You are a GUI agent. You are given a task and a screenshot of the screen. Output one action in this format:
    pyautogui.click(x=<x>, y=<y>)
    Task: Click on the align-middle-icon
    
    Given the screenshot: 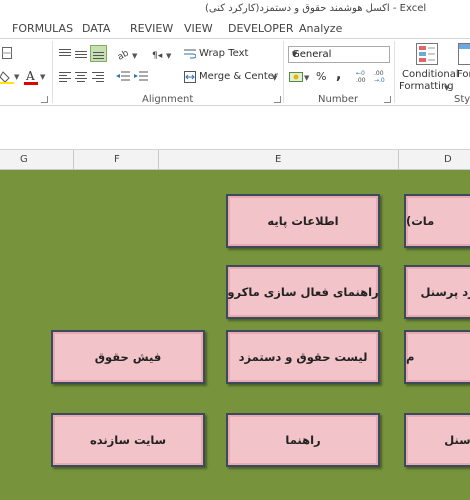 What is the action you would take?
    pyautogui.click(x=81, y=54)
    